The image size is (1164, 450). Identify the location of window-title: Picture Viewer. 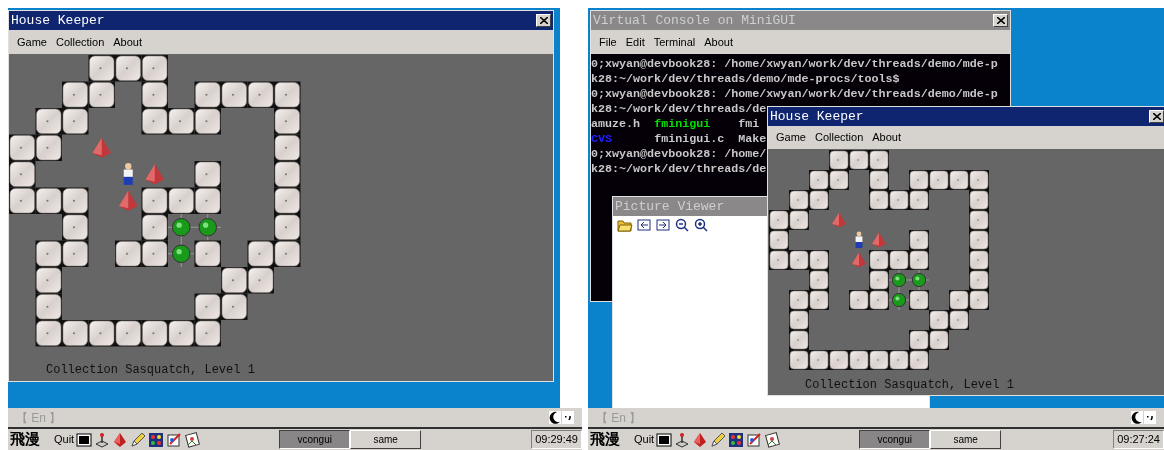
(670, 206).